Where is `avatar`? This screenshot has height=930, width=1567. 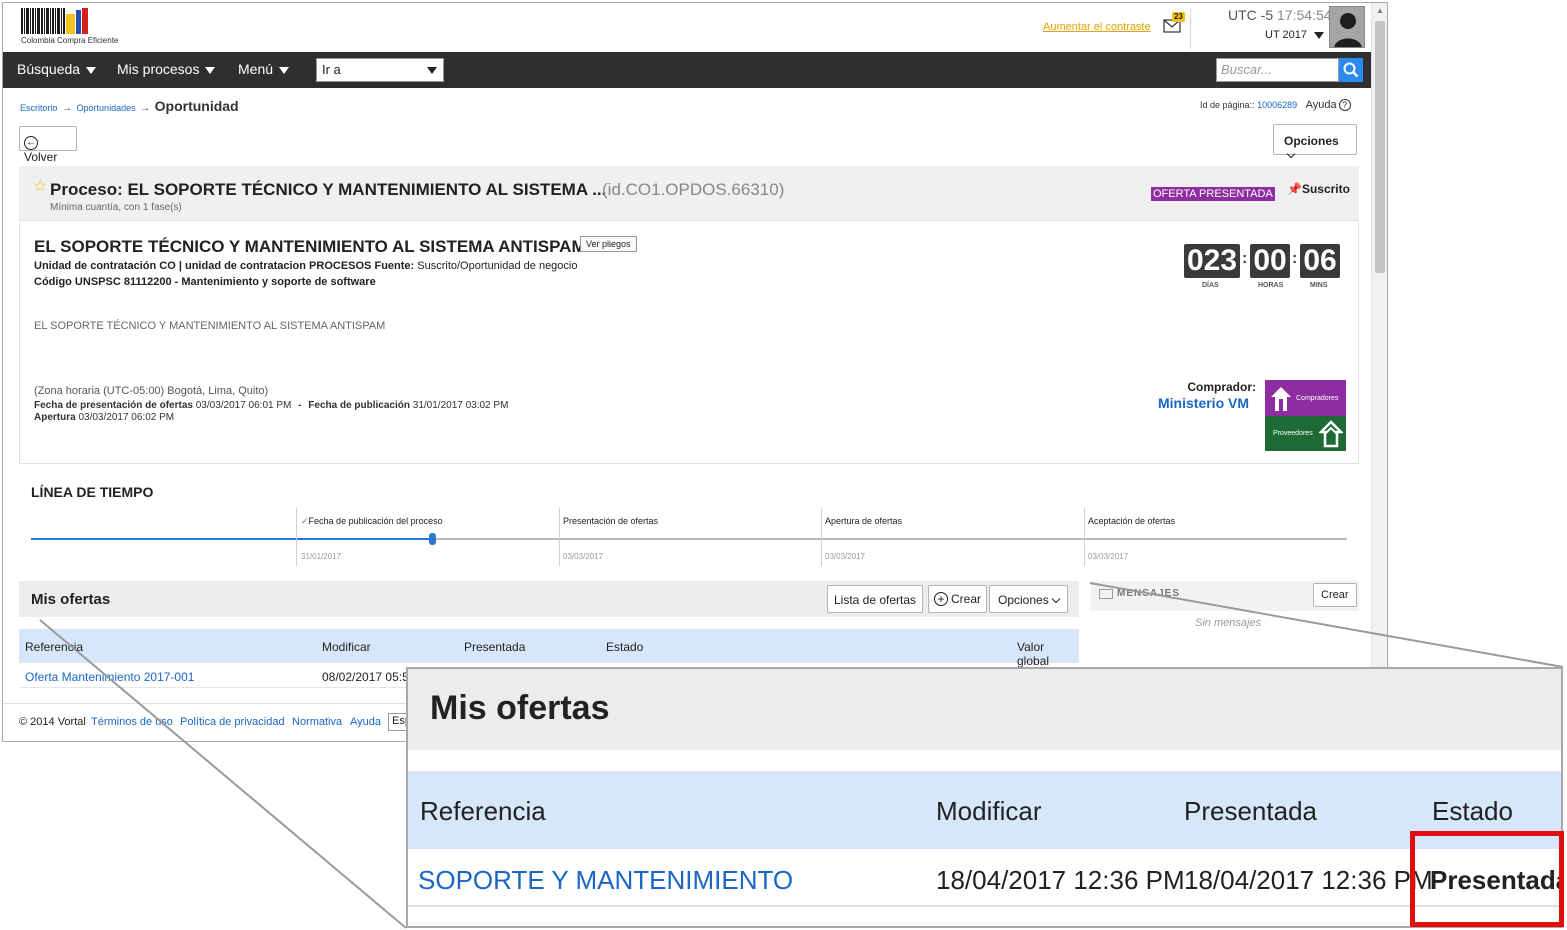
avatar is located at coordinates (1347, 27).